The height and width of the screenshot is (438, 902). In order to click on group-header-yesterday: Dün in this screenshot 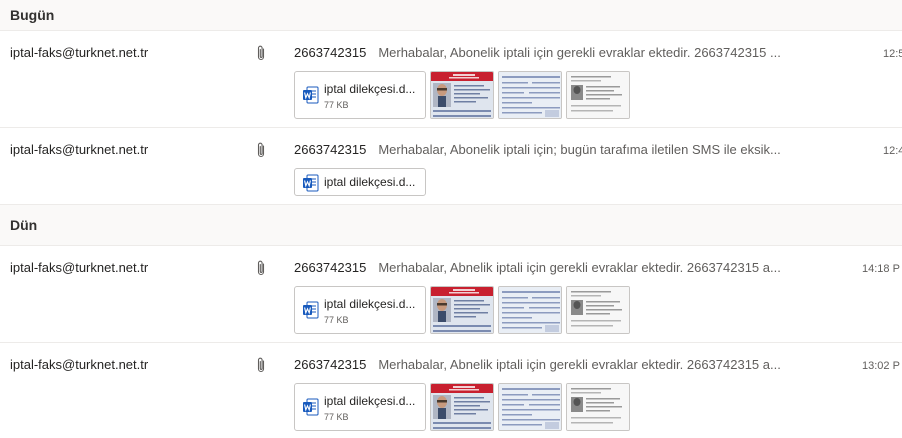, I will do `click(451, 225)`.